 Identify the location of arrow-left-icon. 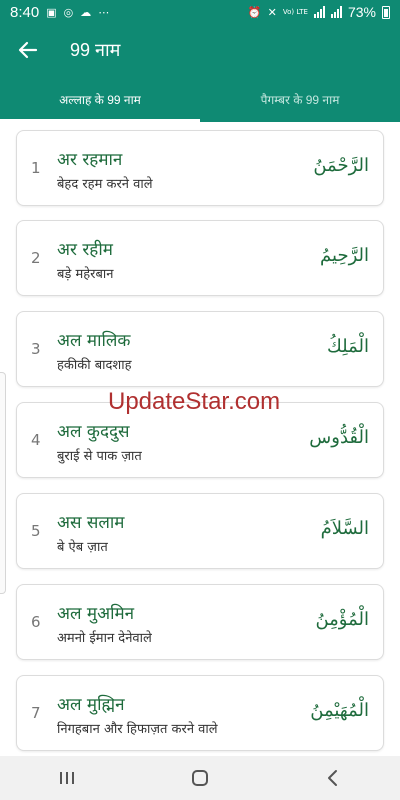
(28, 50).